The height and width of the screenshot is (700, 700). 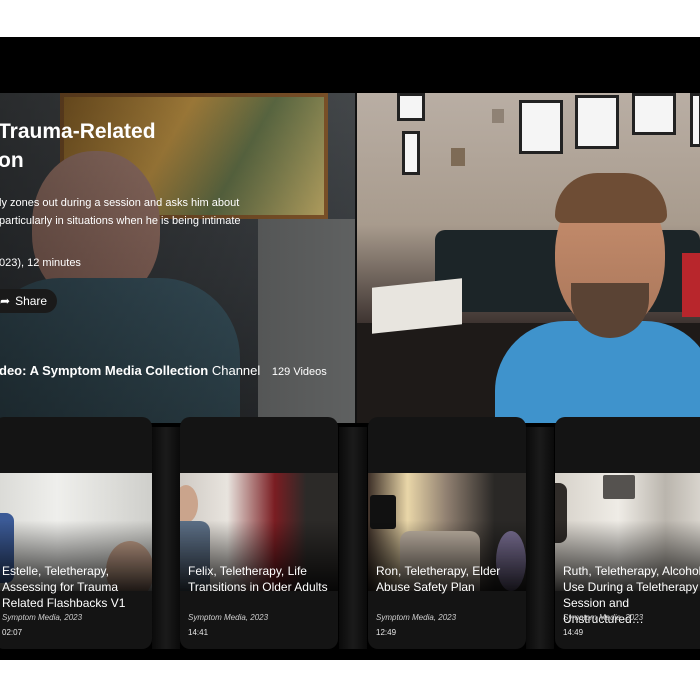 What do you see at coordinates (386, 632) in the screenshot?
I see `card-duration: 12:49` at bounding box center [386, 632].